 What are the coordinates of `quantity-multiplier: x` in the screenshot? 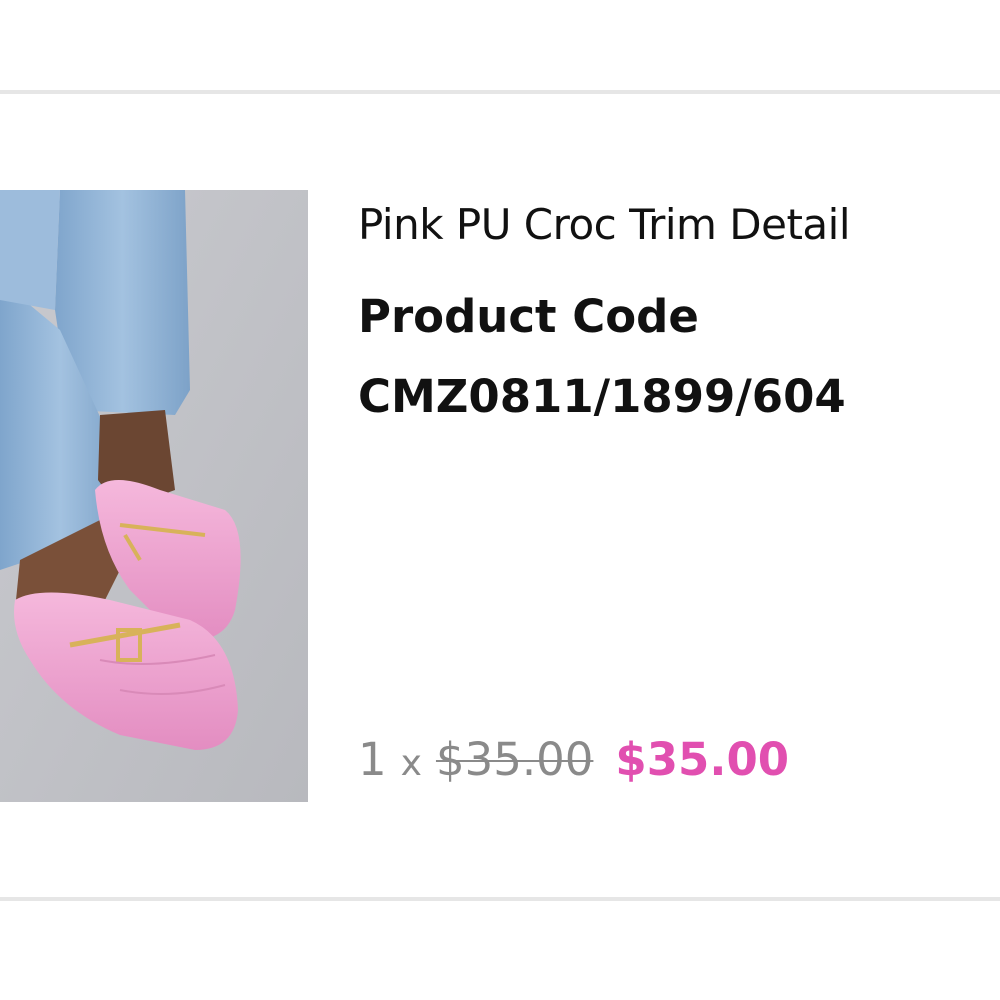 It's located at (411, 763).